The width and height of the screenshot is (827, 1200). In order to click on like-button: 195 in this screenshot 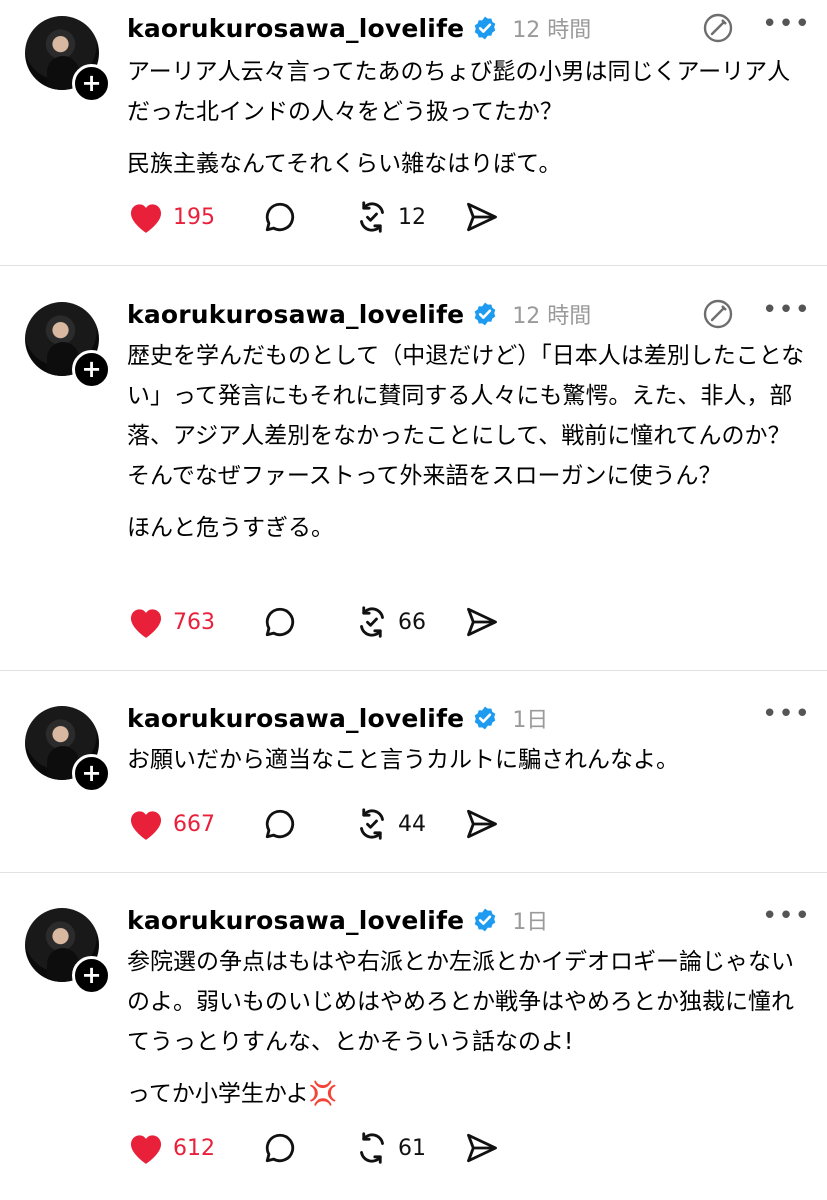, I will do `click(194, 217)`.